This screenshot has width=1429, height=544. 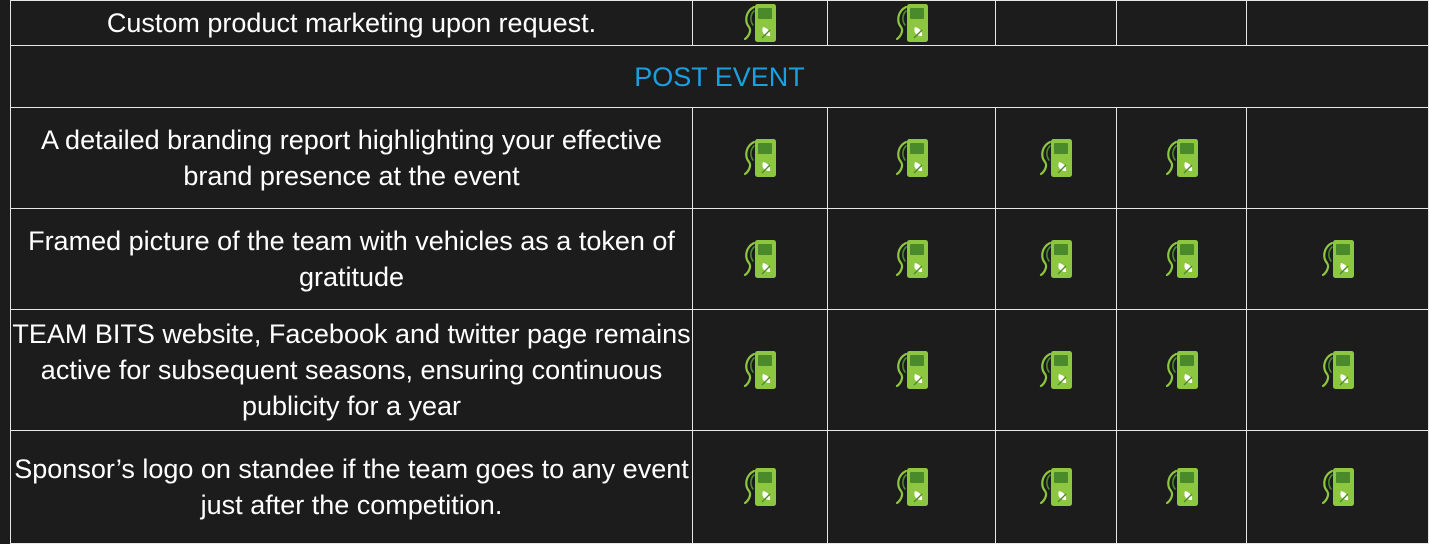 What do you see at coordinates (351, 23) in the screenshot?
I see `benefit-description: Custom product marketing upon request.` at bounding box center [351, 23].